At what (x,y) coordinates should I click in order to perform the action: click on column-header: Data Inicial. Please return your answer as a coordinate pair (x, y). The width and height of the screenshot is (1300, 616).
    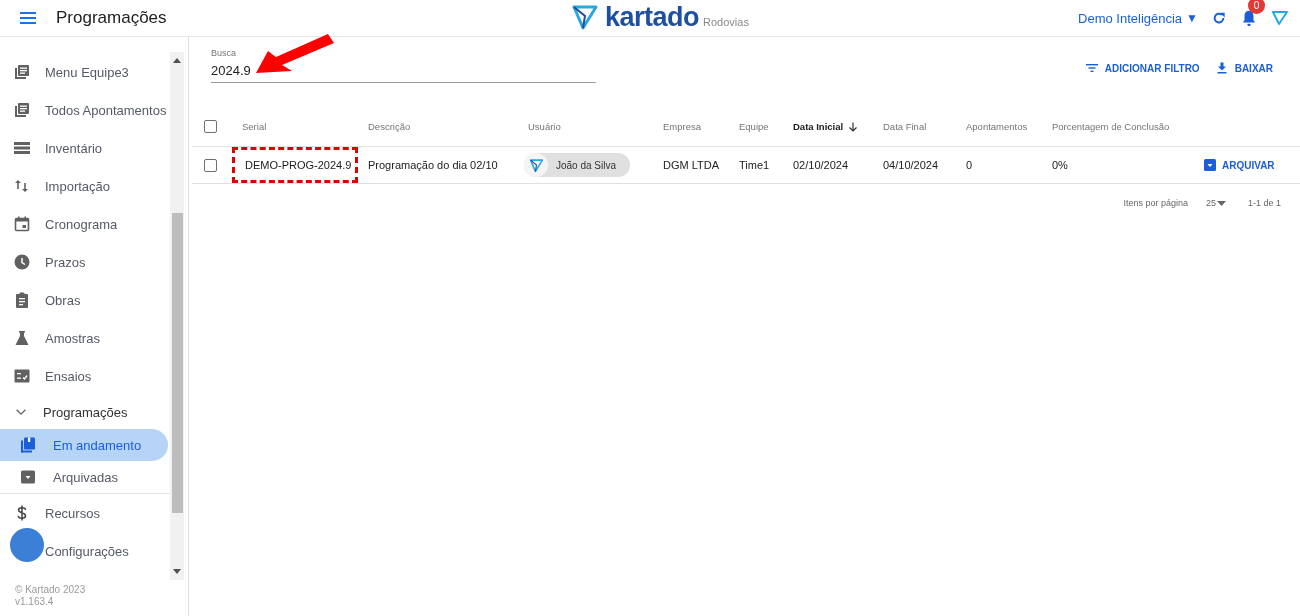
    Looking at the image, I should click on (818, 126).